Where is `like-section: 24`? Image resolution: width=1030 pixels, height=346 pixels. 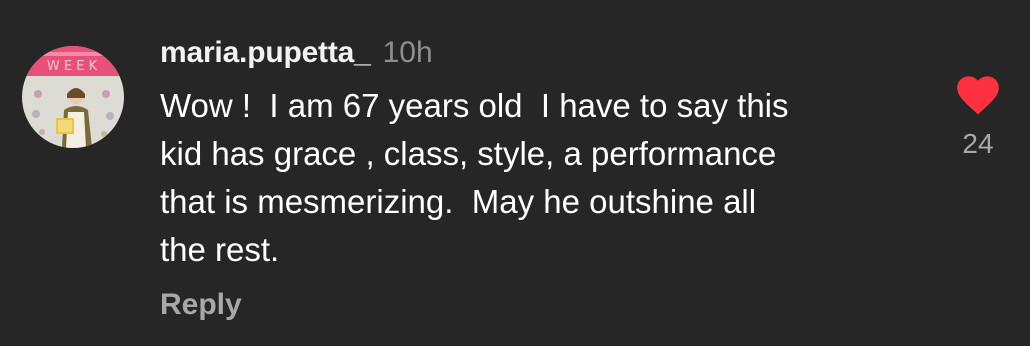
like-section: 24 is located at coordinates (978, 115).